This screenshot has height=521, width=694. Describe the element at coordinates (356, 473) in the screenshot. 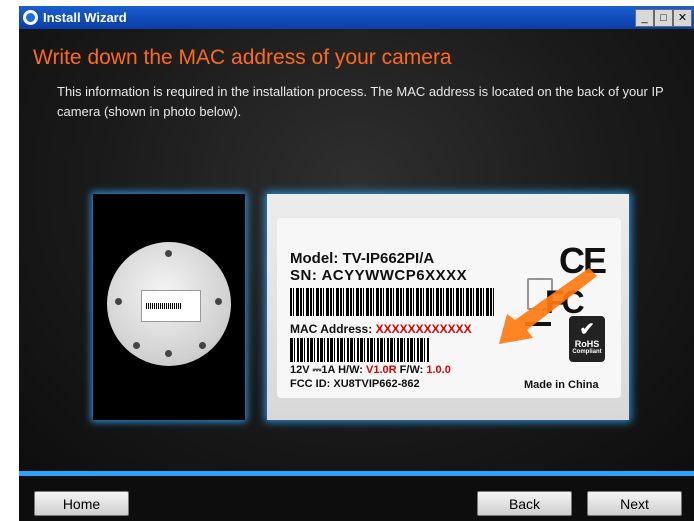

I see `accent-divider` at that location.